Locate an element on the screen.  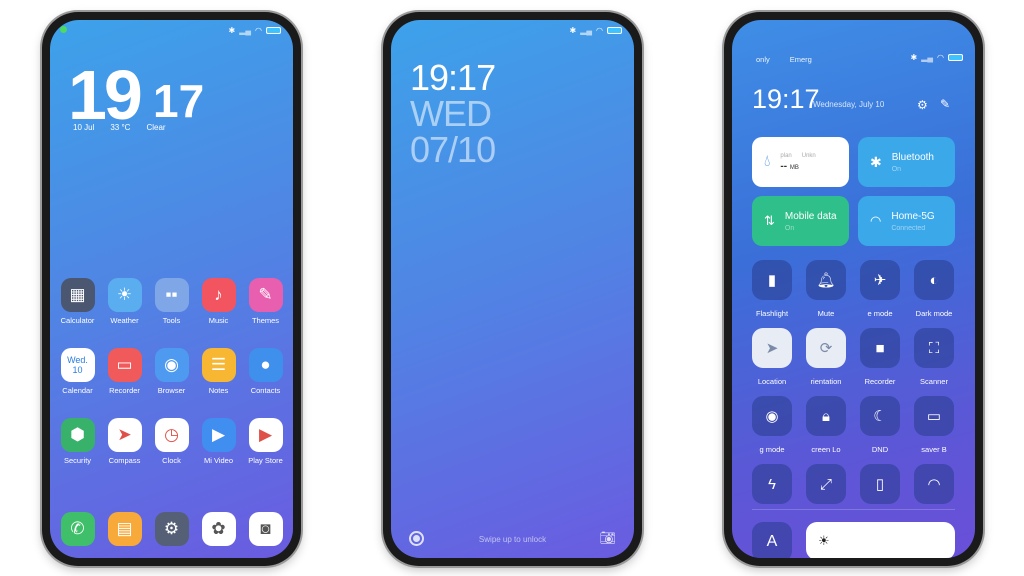
app-security: ⬢ Security is located at coordinates (77, 442).